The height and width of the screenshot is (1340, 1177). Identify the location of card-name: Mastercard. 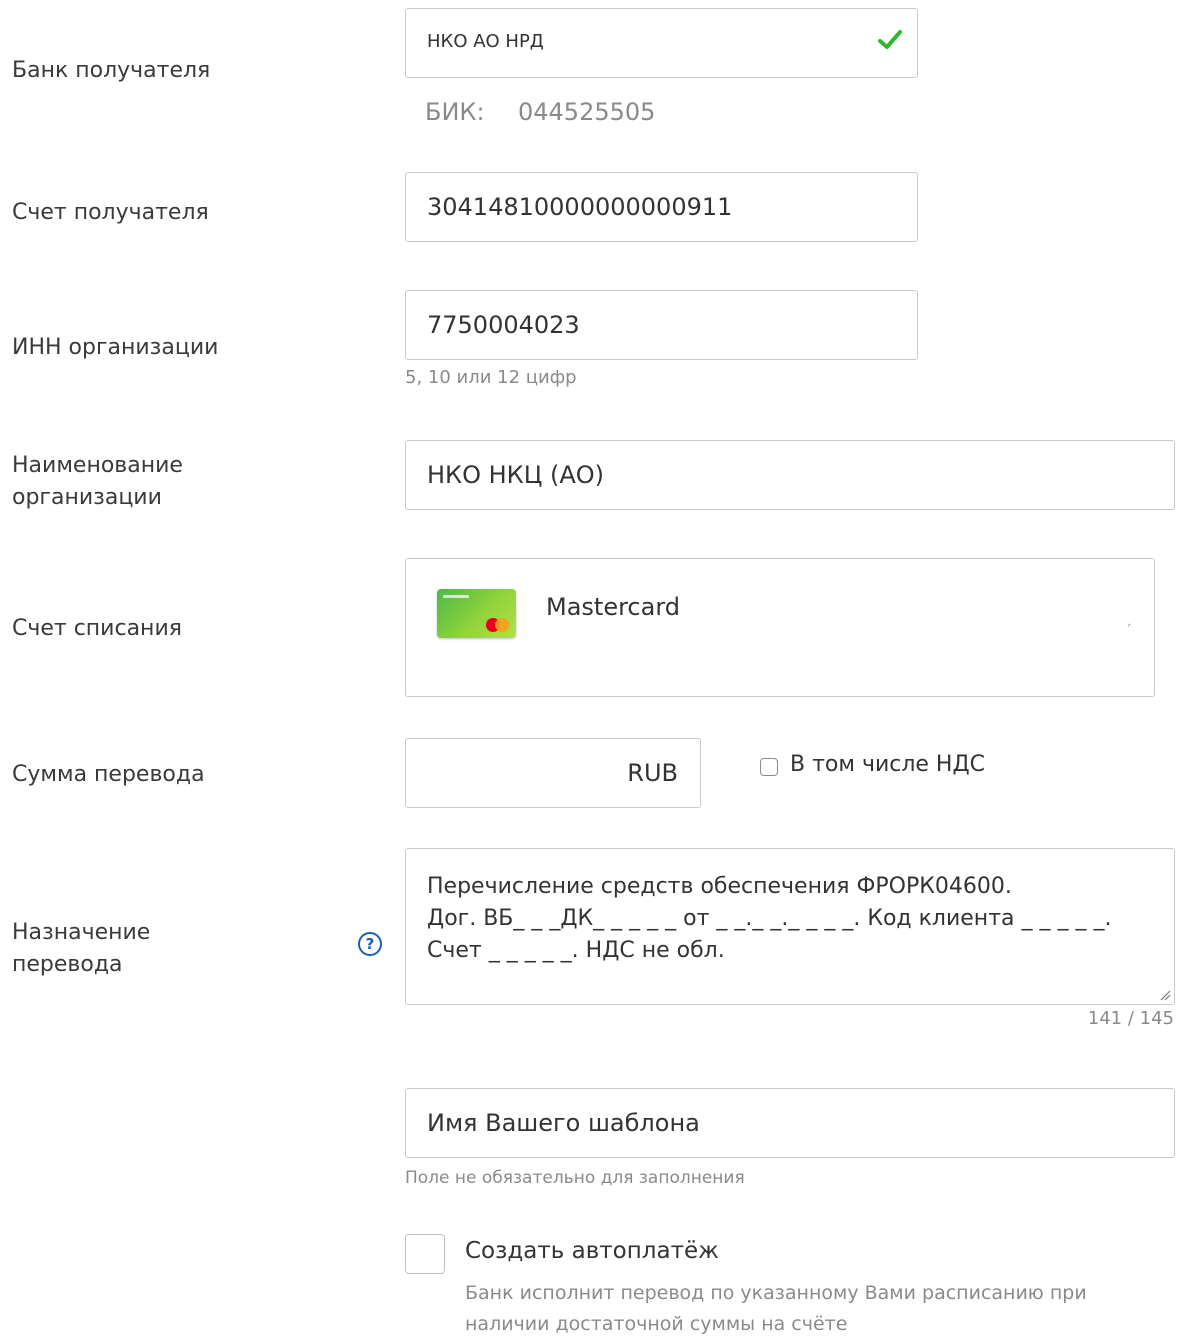
(613, 607).